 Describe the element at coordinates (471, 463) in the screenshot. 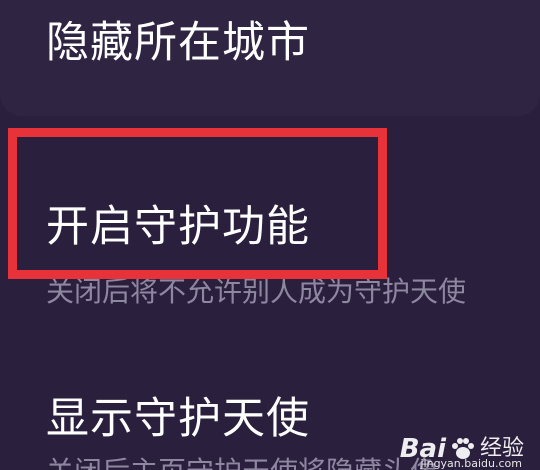

I see `watermark-url: jingyan.baidu.com` at that location.